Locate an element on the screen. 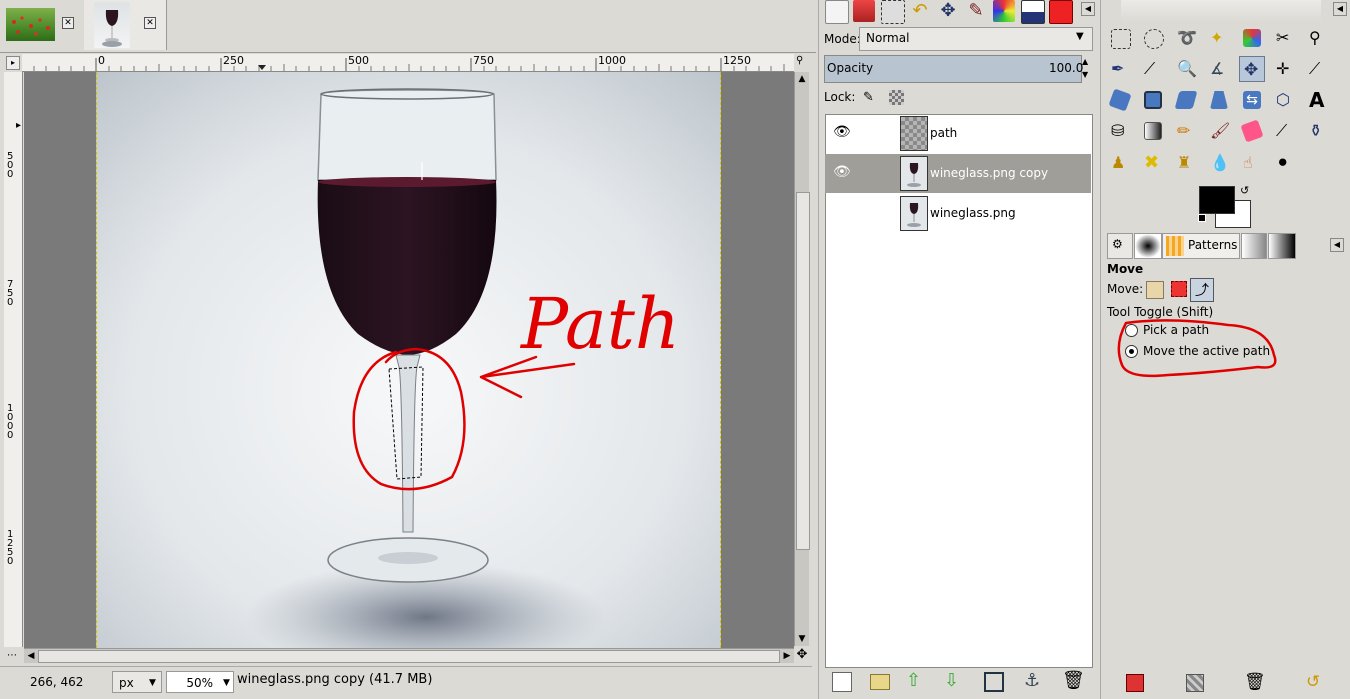 The width and height of the screenshot is (1350, 699). opacity-slider: Opacity 100.0 is located at coordinates (953, 69).